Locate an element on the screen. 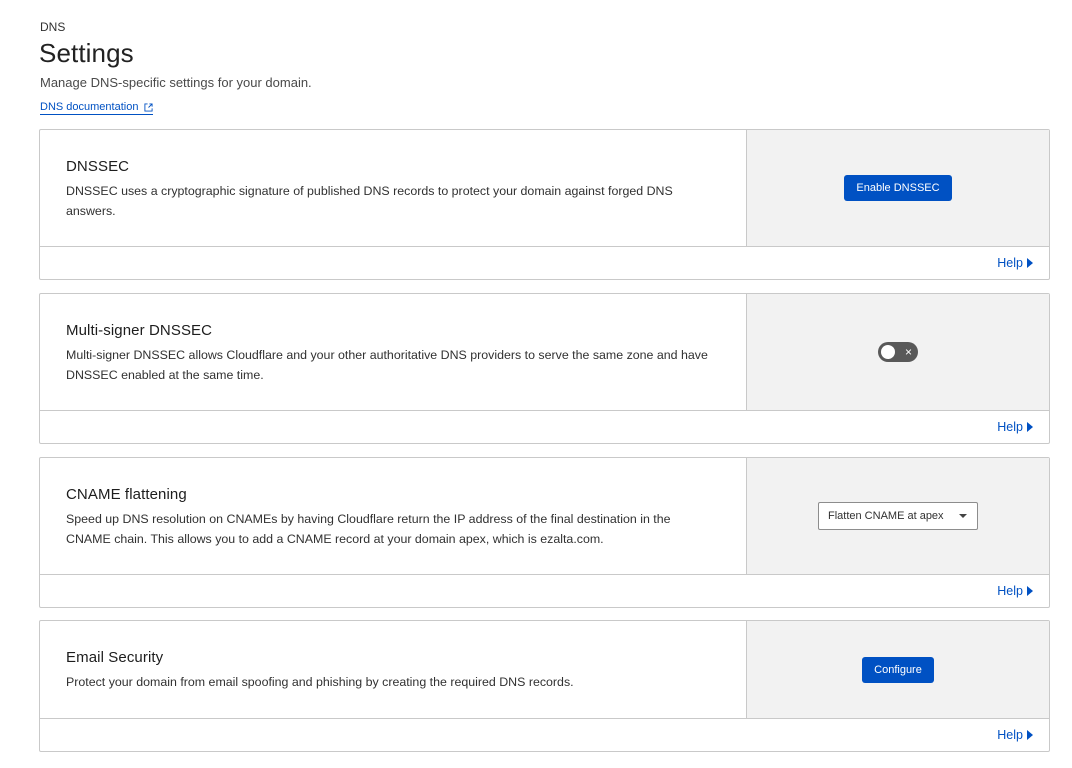 This screenshot has width=1072, height=768. multi-signer-help-link: Help is located at coordinates (1015, 427).